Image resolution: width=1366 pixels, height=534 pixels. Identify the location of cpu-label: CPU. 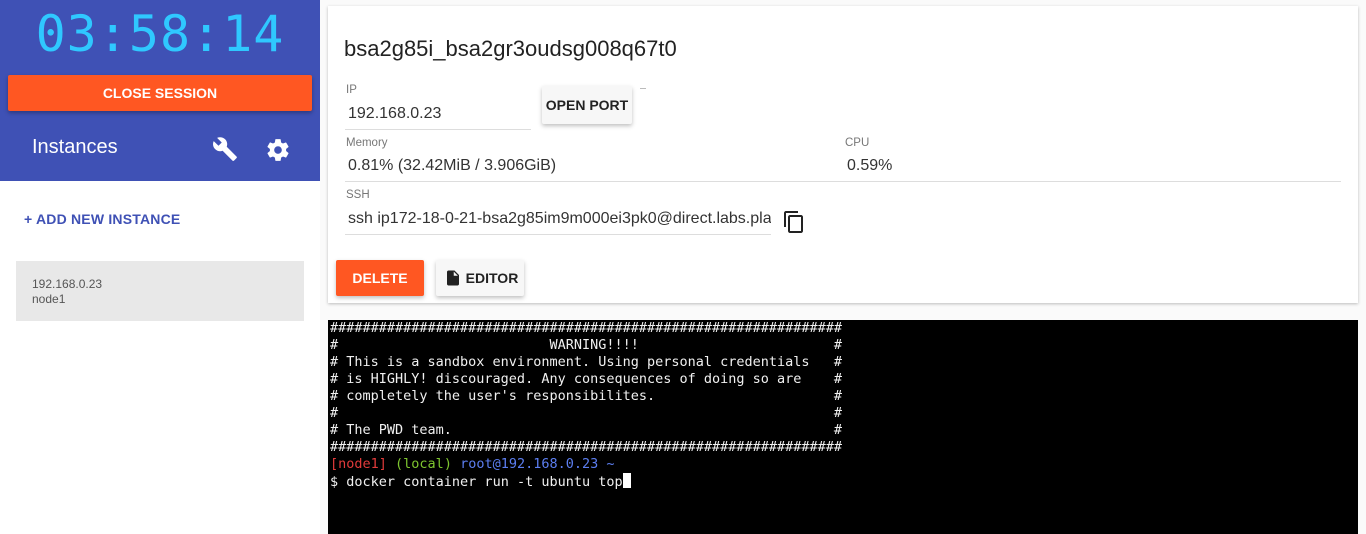
(857, 143).